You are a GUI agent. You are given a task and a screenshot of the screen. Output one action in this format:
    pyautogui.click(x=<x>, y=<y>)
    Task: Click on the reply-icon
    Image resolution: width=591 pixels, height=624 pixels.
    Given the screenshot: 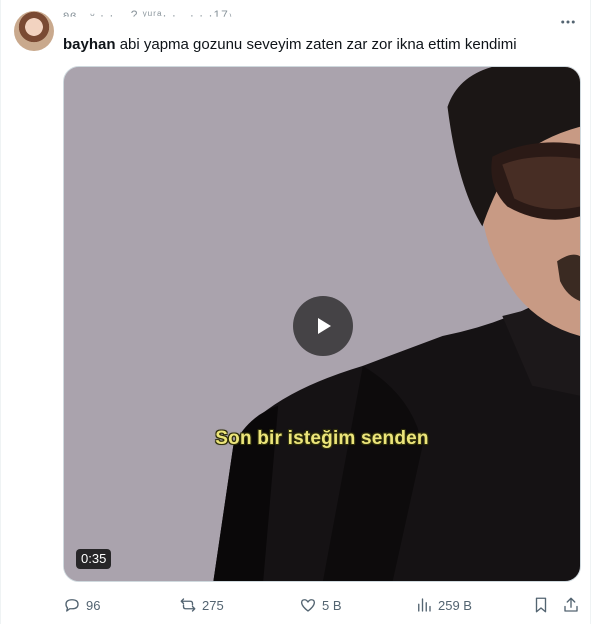 What is the action you would take?
    pyautogui.click(x=72, y=605)
    